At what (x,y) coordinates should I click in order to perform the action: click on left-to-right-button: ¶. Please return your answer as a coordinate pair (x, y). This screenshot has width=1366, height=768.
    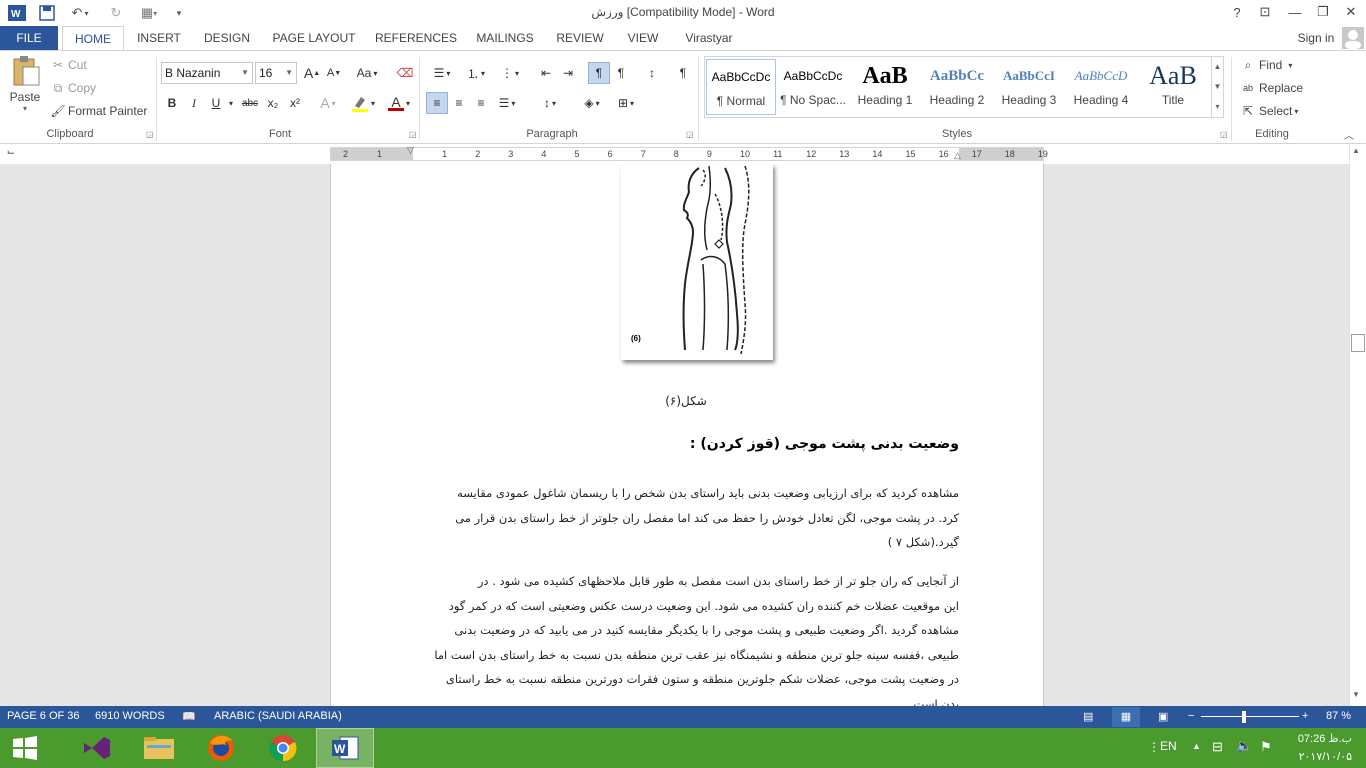
    Looking at the image, I should click on (599, 73).